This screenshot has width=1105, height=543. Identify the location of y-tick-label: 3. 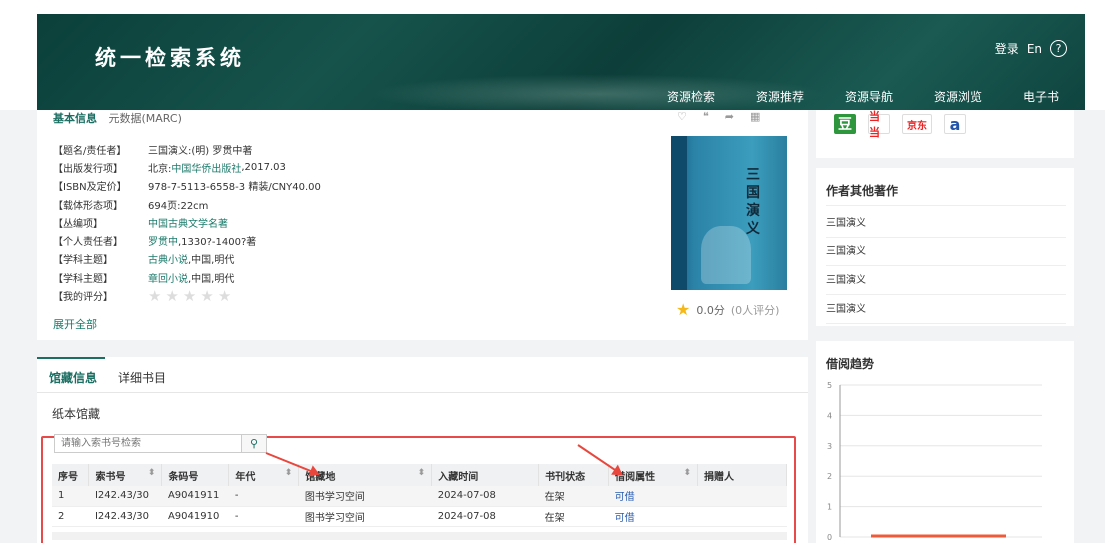
(829, 446).